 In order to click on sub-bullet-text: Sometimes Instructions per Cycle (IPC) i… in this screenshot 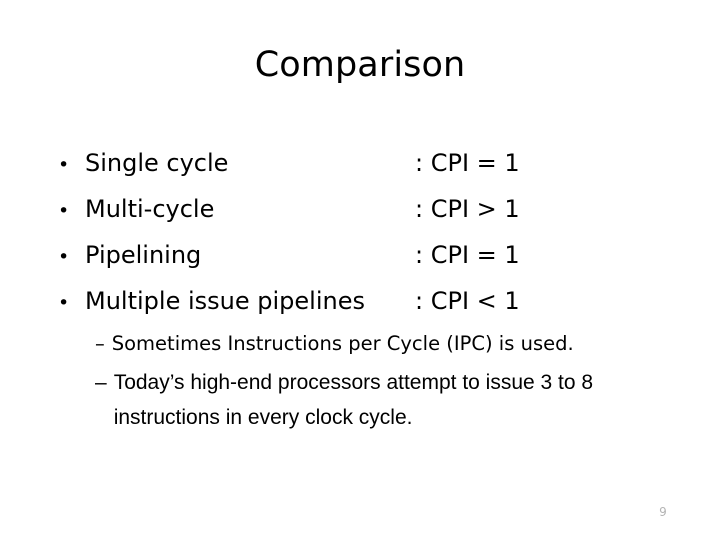, I will do `click(342, 343)`.